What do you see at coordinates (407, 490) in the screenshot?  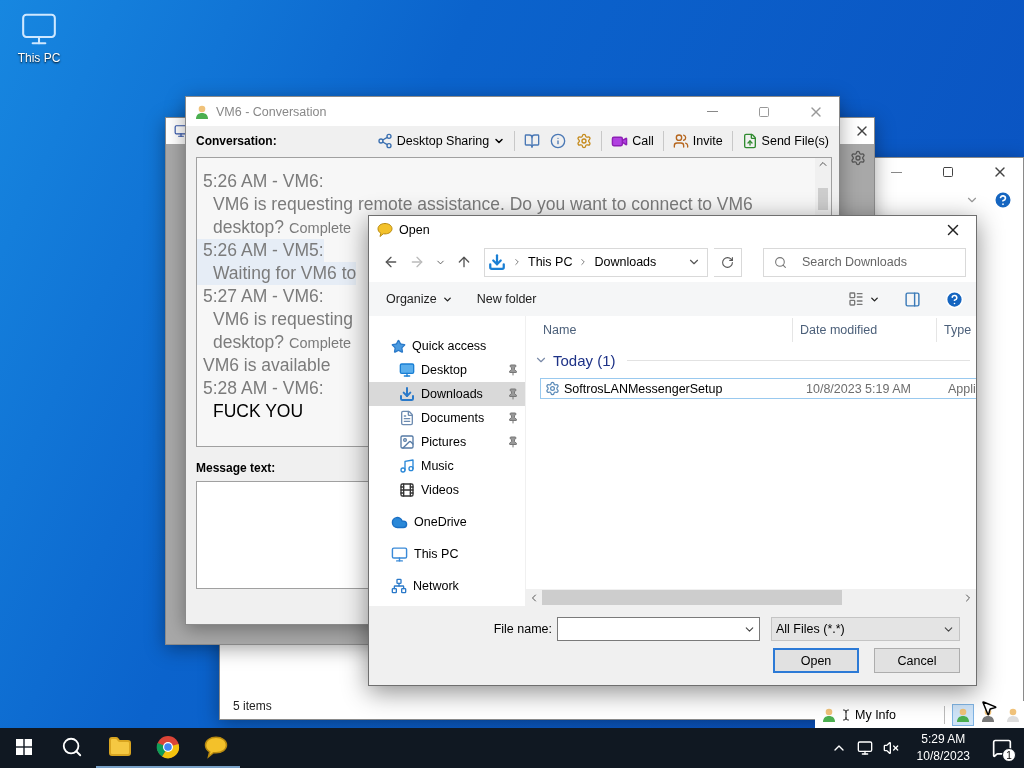 I see `film-icon` at bounding box center [407, 490].